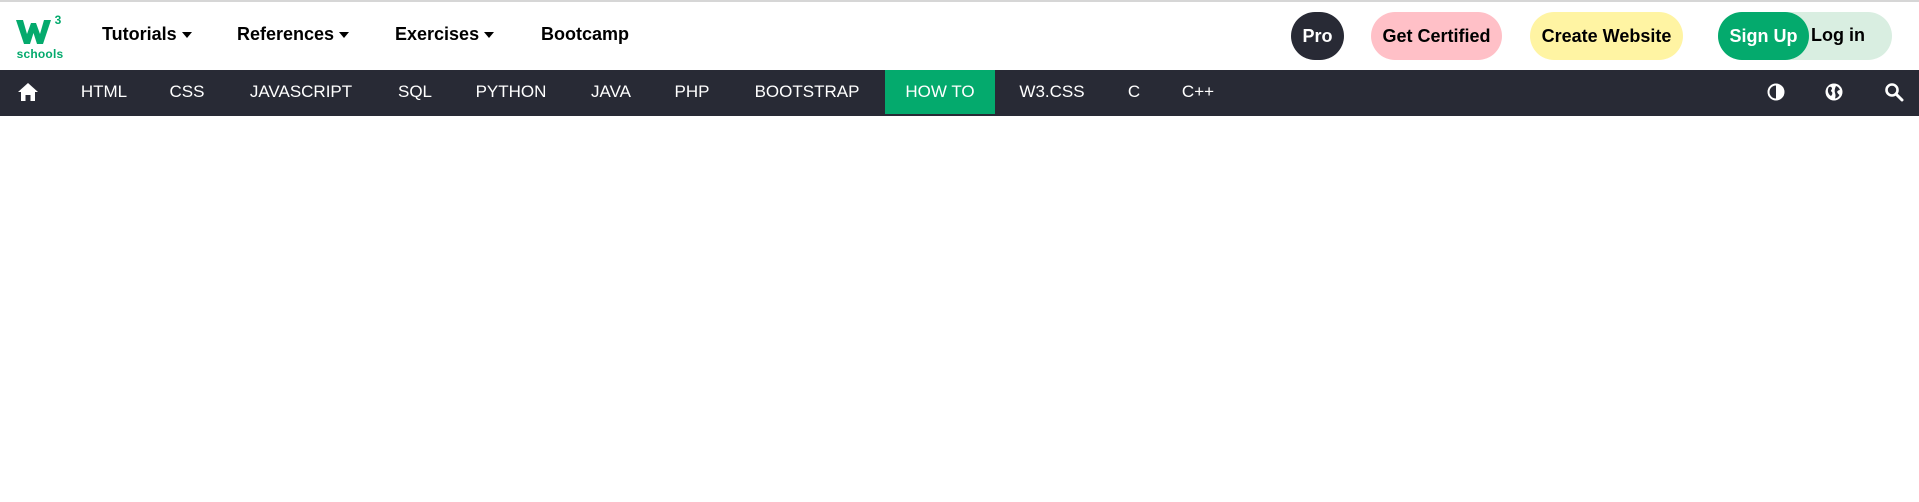  I want to click on menu-references: References, so click(293, 34).